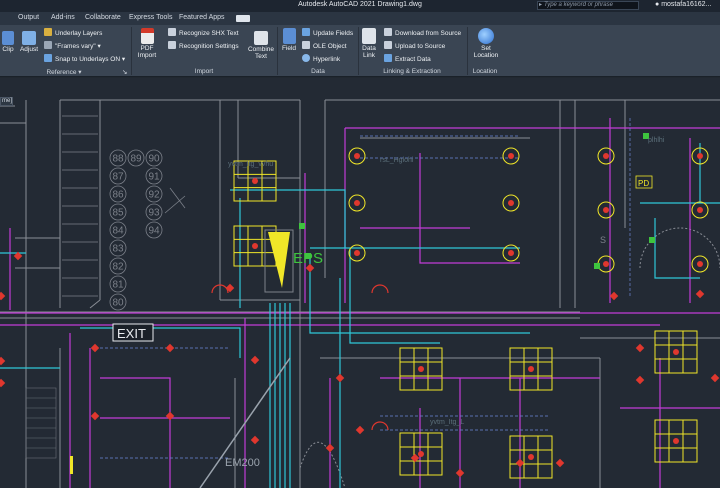  Describe the element at coordinates (279, 260) in the screenshot. I see `eps-marker` at that location.